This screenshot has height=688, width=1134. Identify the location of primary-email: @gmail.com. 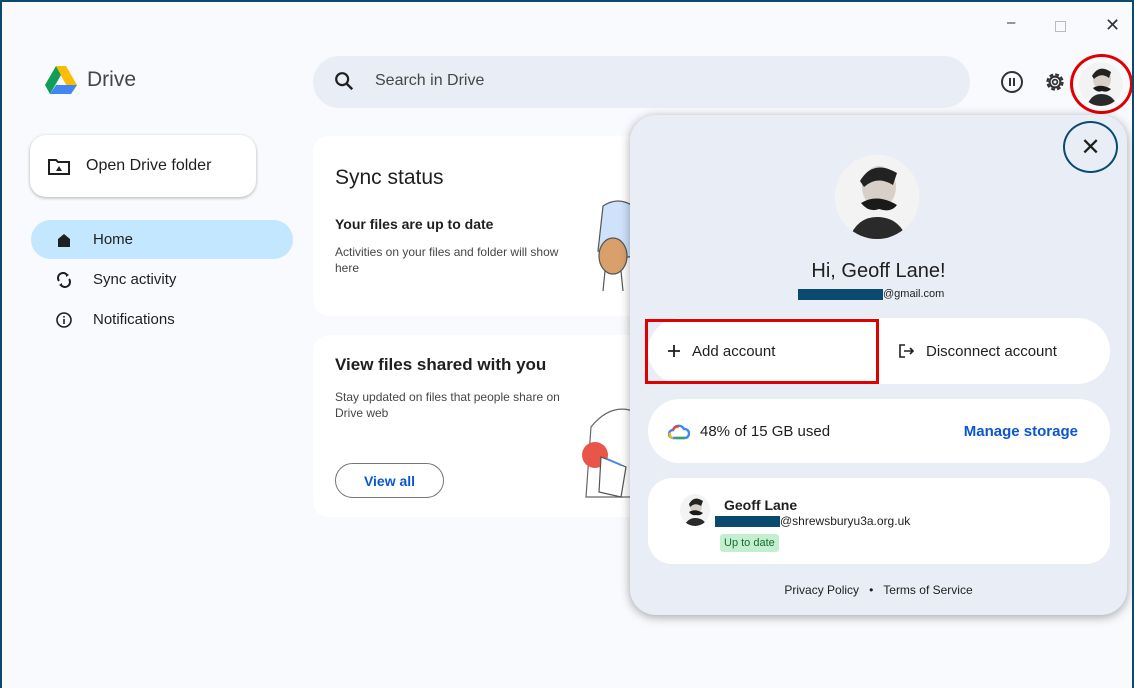
(871, 294).